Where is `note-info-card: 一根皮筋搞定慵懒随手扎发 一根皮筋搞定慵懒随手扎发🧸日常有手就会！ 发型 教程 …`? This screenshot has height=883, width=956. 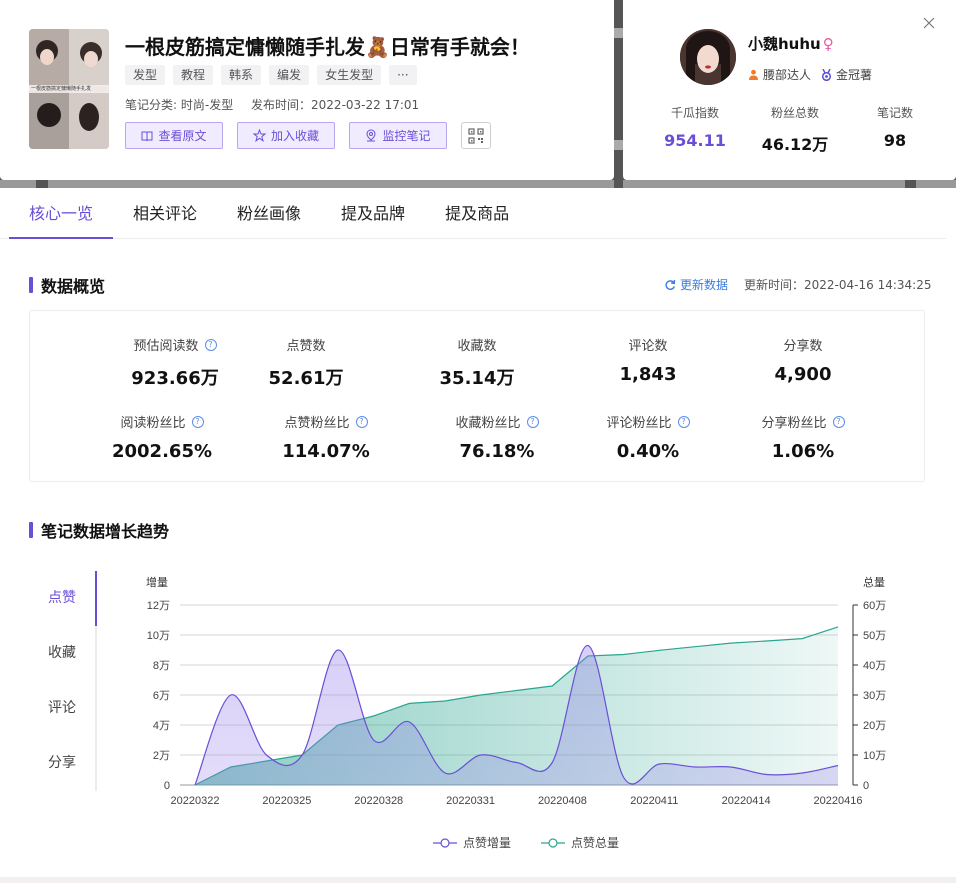 note-info-card: 一根皮筋搞定慵懒随手扎发 一根皮筋搞定慵懒随手扎发🧸日常有手就会！ 发型 教程 … is located at coordinates (307, 90).